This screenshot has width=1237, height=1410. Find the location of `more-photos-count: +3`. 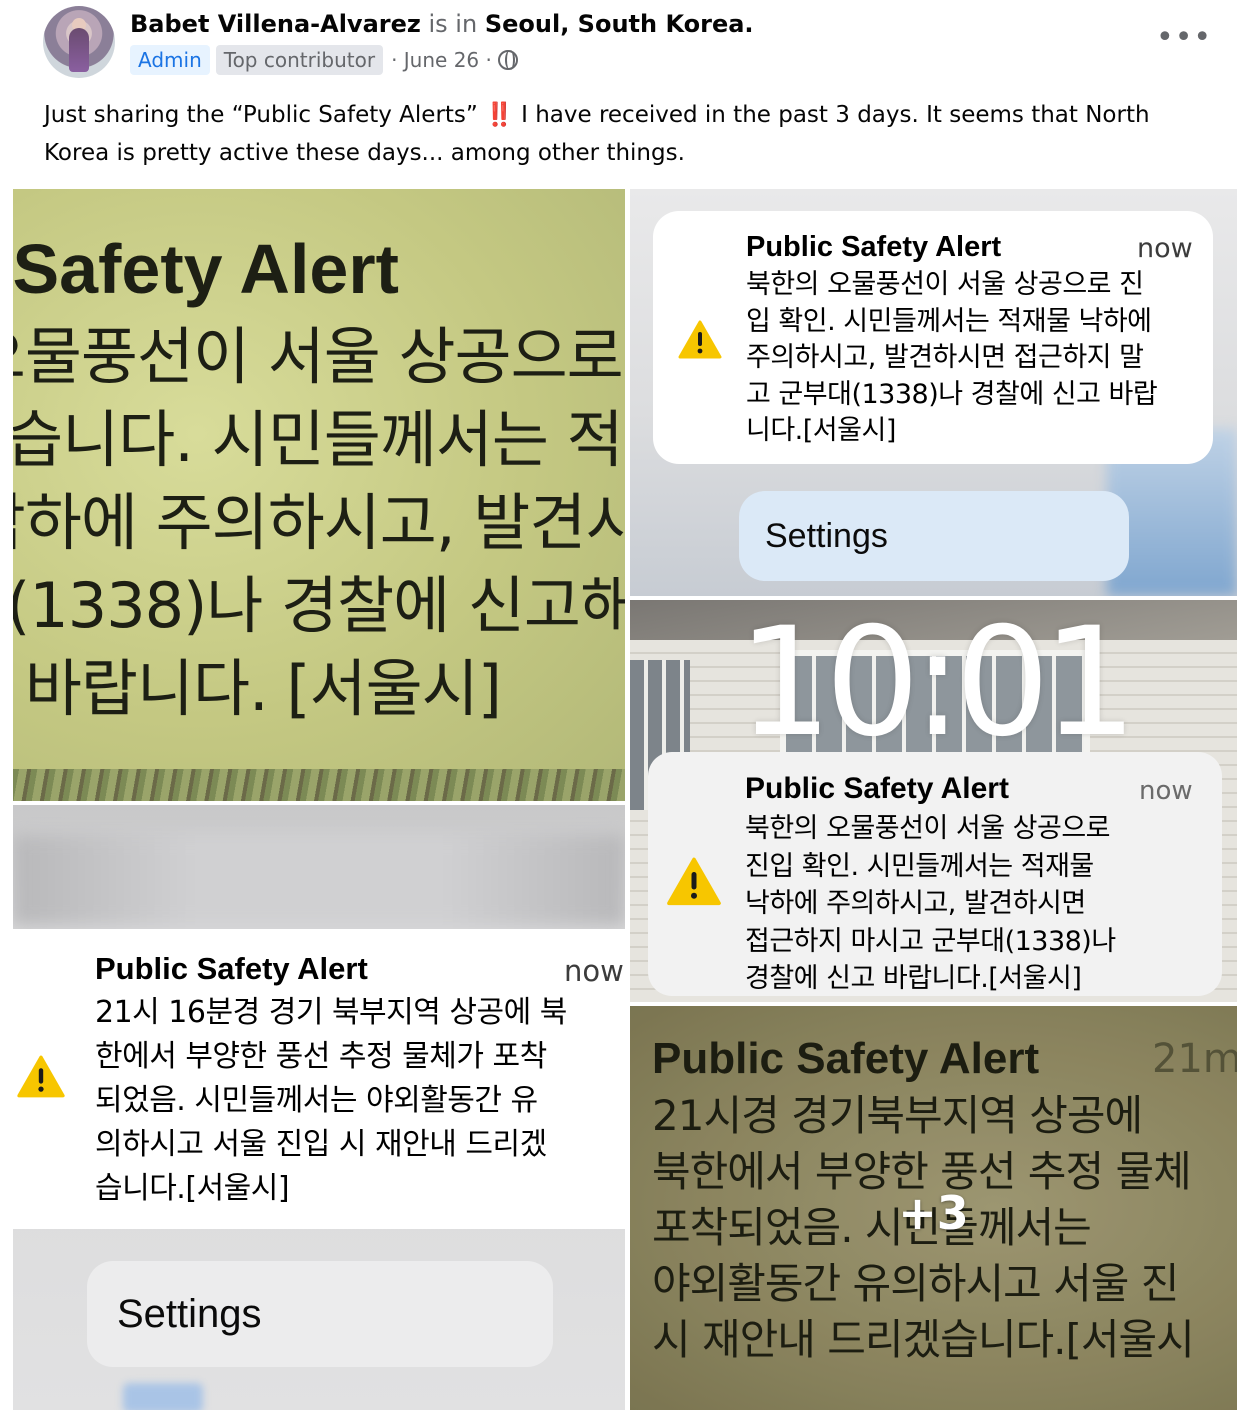

more-photos-count: +3 is located at coordinates (933, 1213).